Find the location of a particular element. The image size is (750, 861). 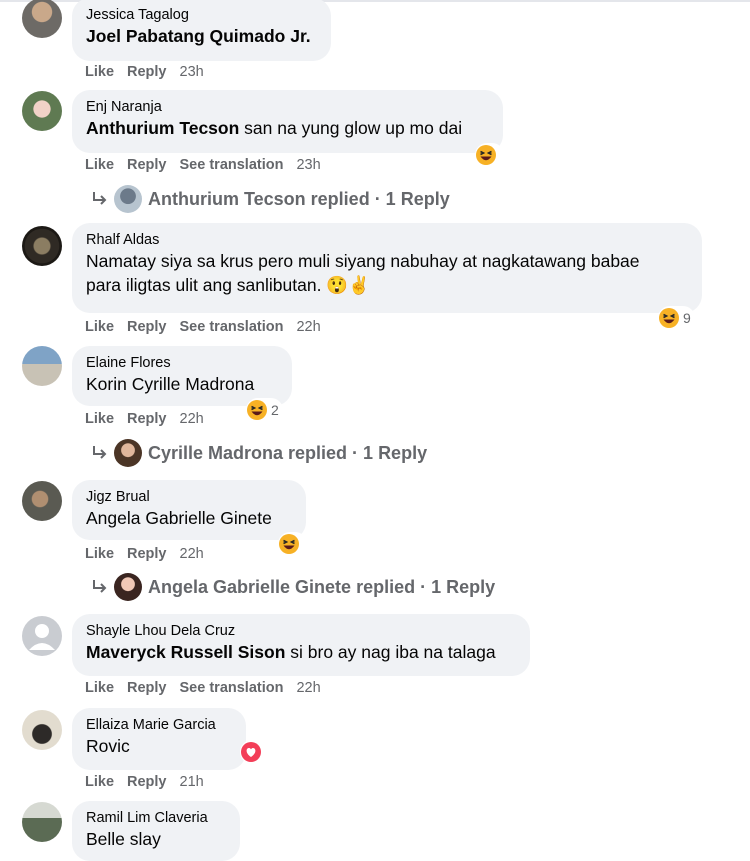

reaction-summary: 2 is located at coordinates (264, 410).